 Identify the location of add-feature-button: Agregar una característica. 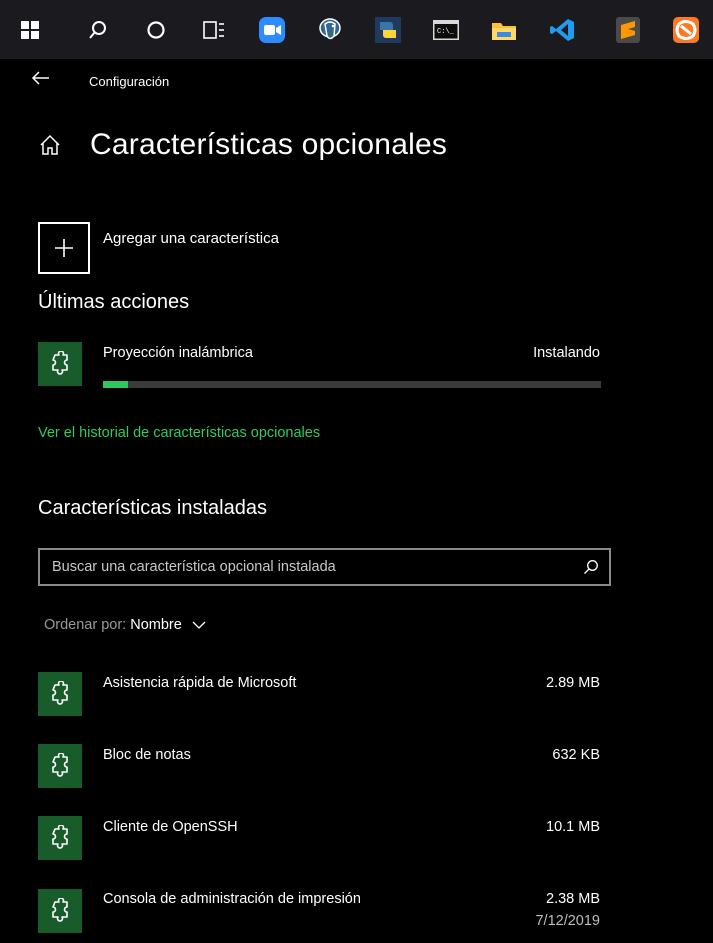
(158, 248).